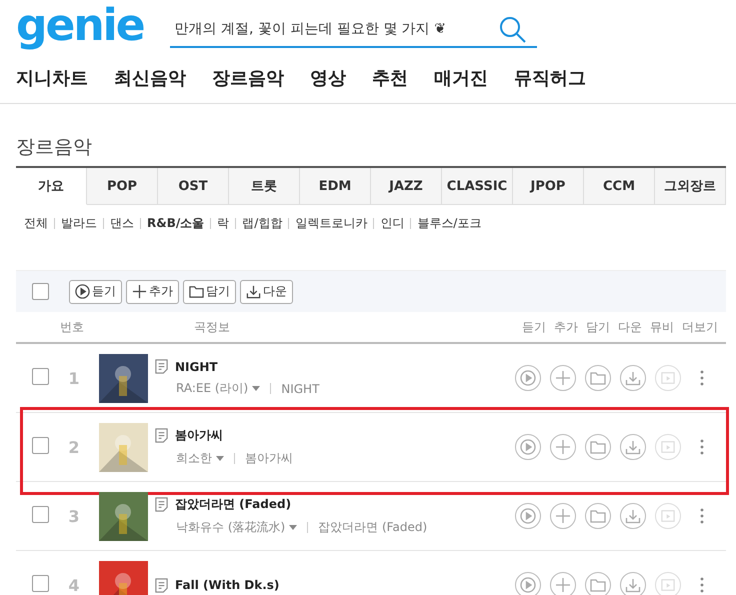 The image size is (736, 595). What do you see at coordinates (212, 388) in the screenshot?
I see `artist-name: RA:EE (라이)` at bounding box center [212, 388].